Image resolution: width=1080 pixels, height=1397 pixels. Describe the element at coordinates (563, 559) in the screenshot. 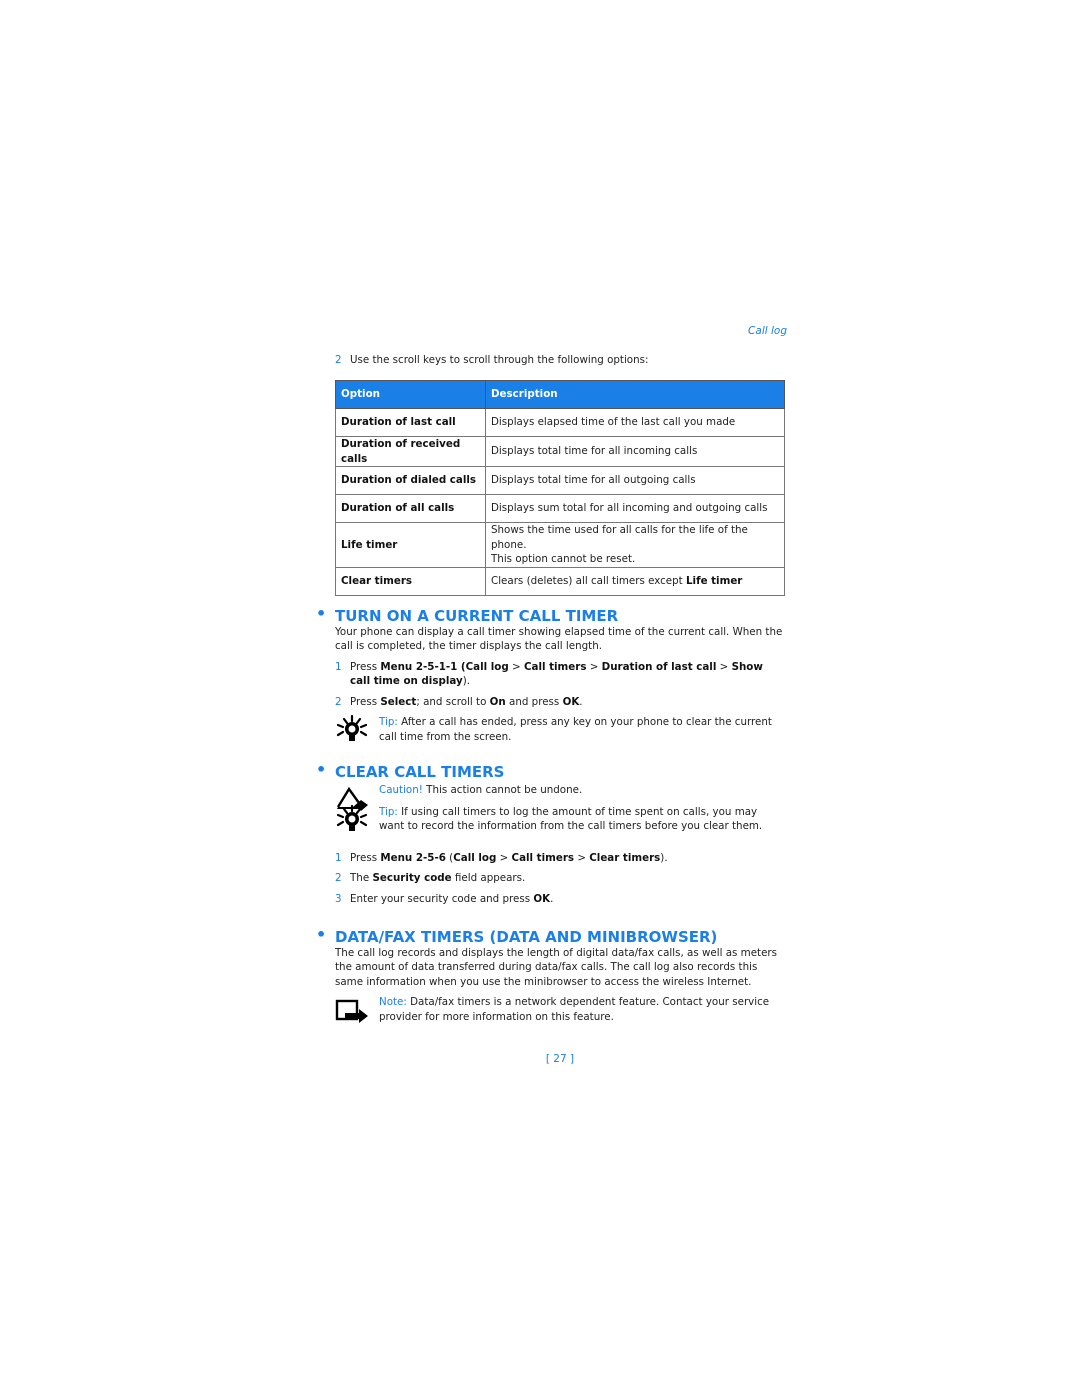

I see `description-line: This option cannot be reset.` at that location.